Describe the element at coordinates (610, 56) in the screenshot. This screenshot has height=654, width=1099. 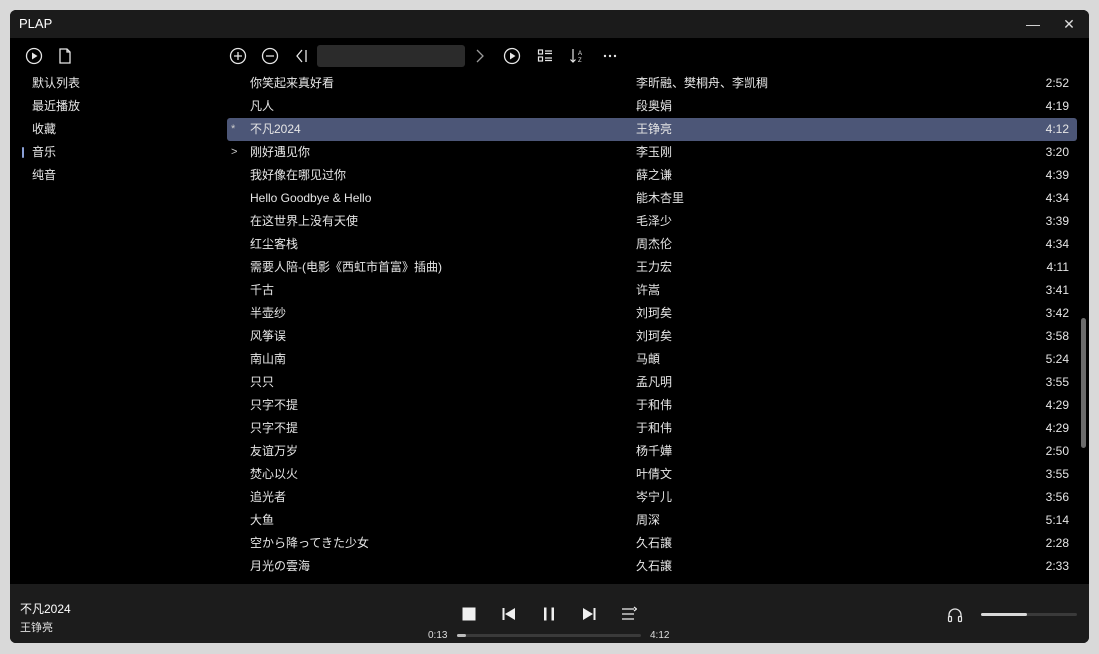
I see `more-button` at that location.